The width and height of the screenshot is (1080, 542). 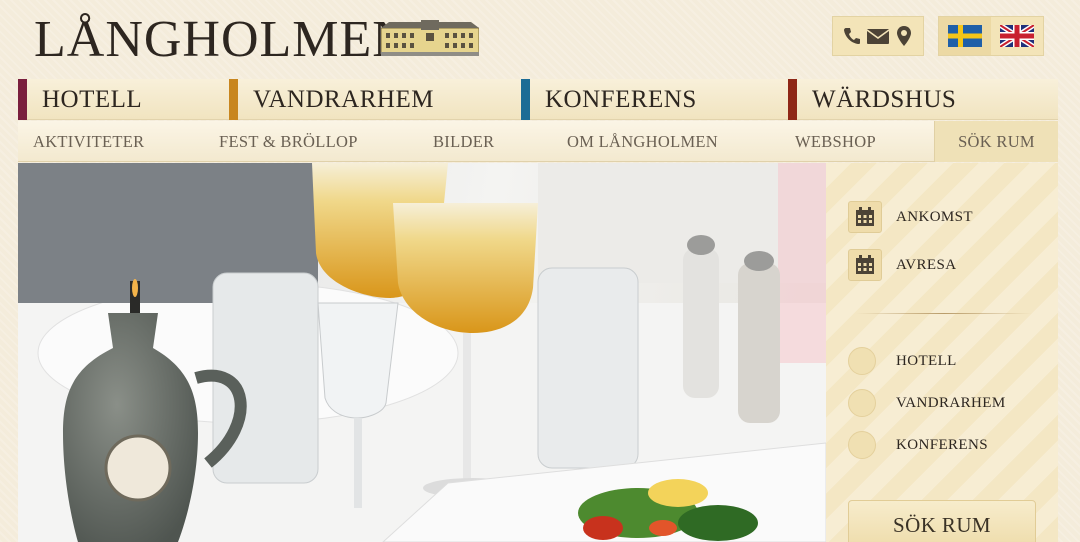 I want to click on sub-nav-om-langholmen: OM LÅNGHOLMEN, so click(x=642, y=141).